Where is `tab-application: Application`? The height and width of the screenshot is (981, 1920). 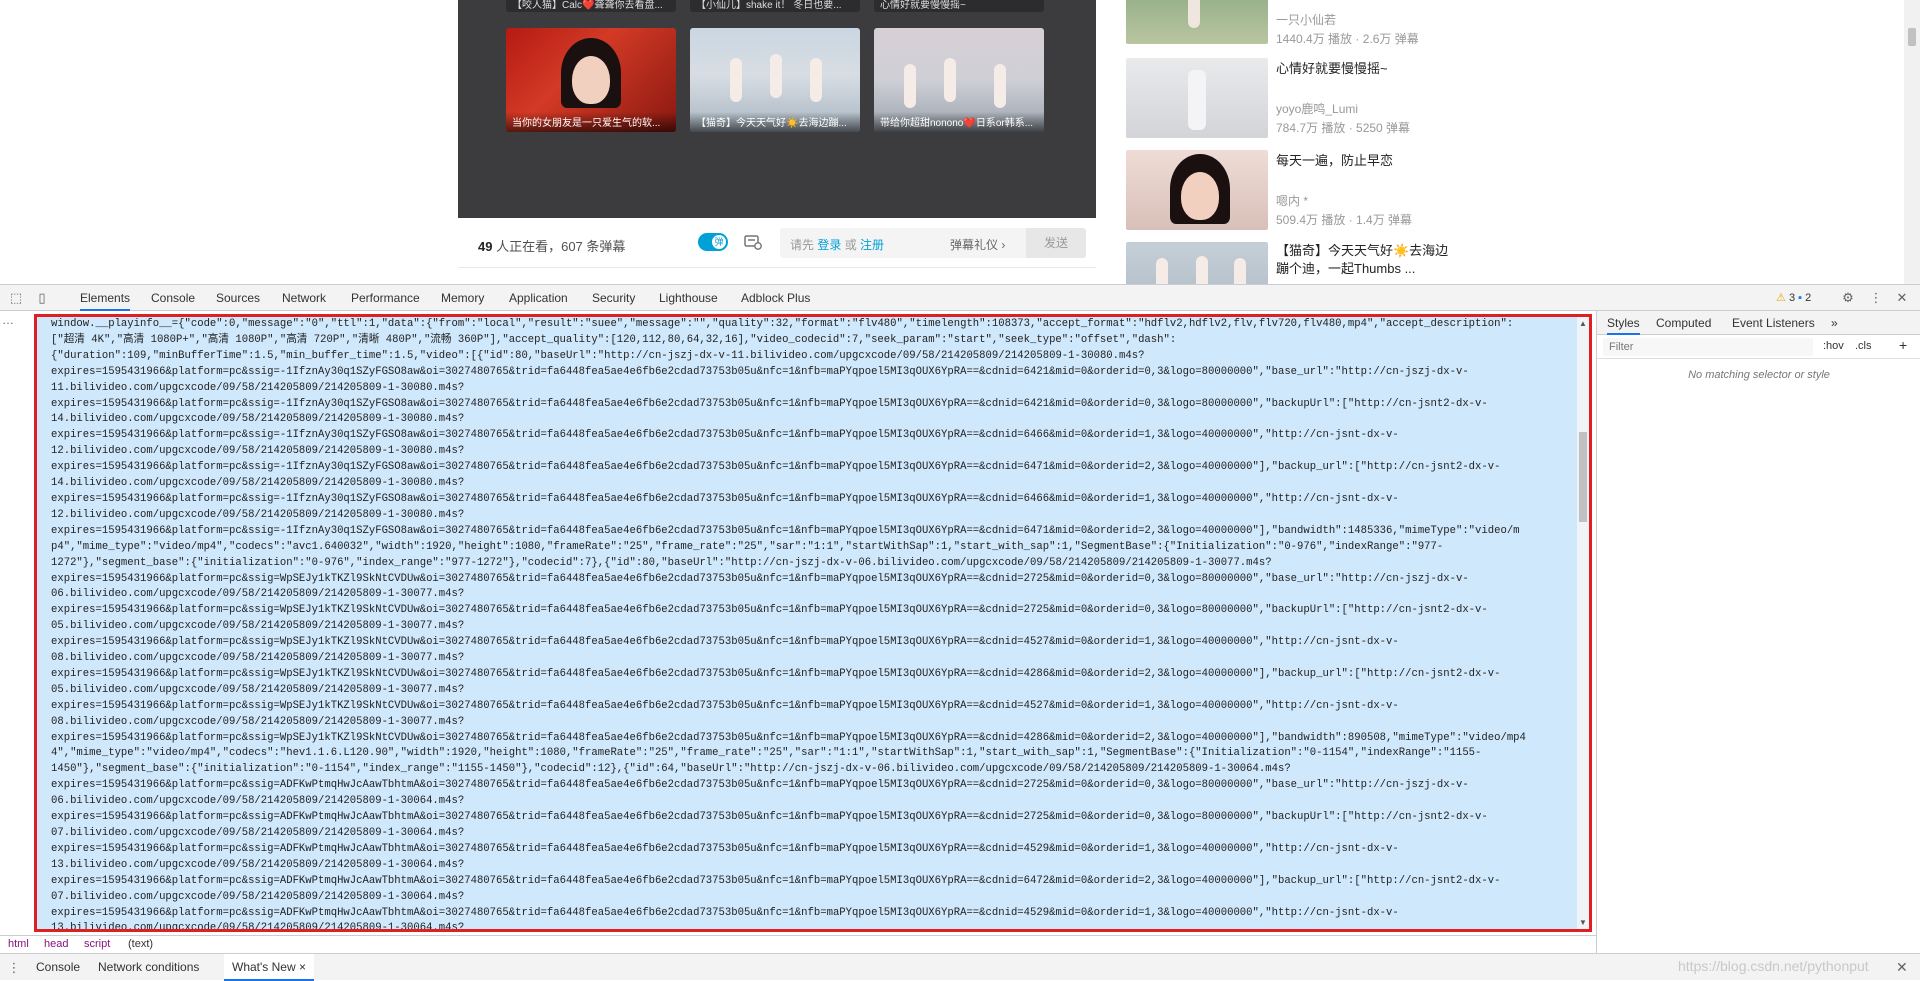 tab-application: Application is located at coordinates (538, 298).